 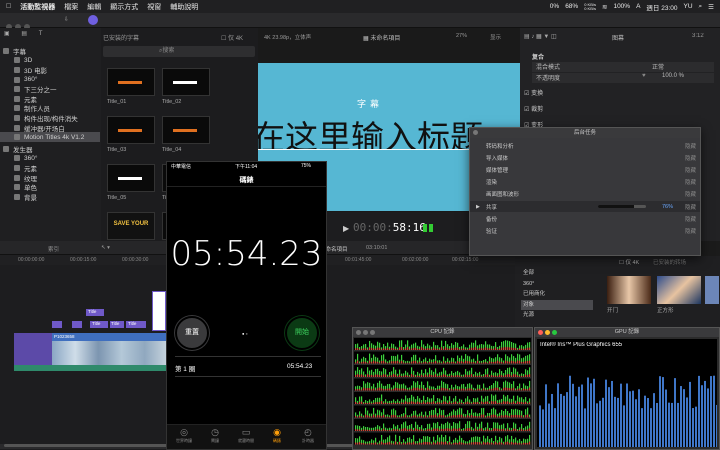 I want to click on arrow-tool-icon: ↖ ▾, so click(x=105, y=248).